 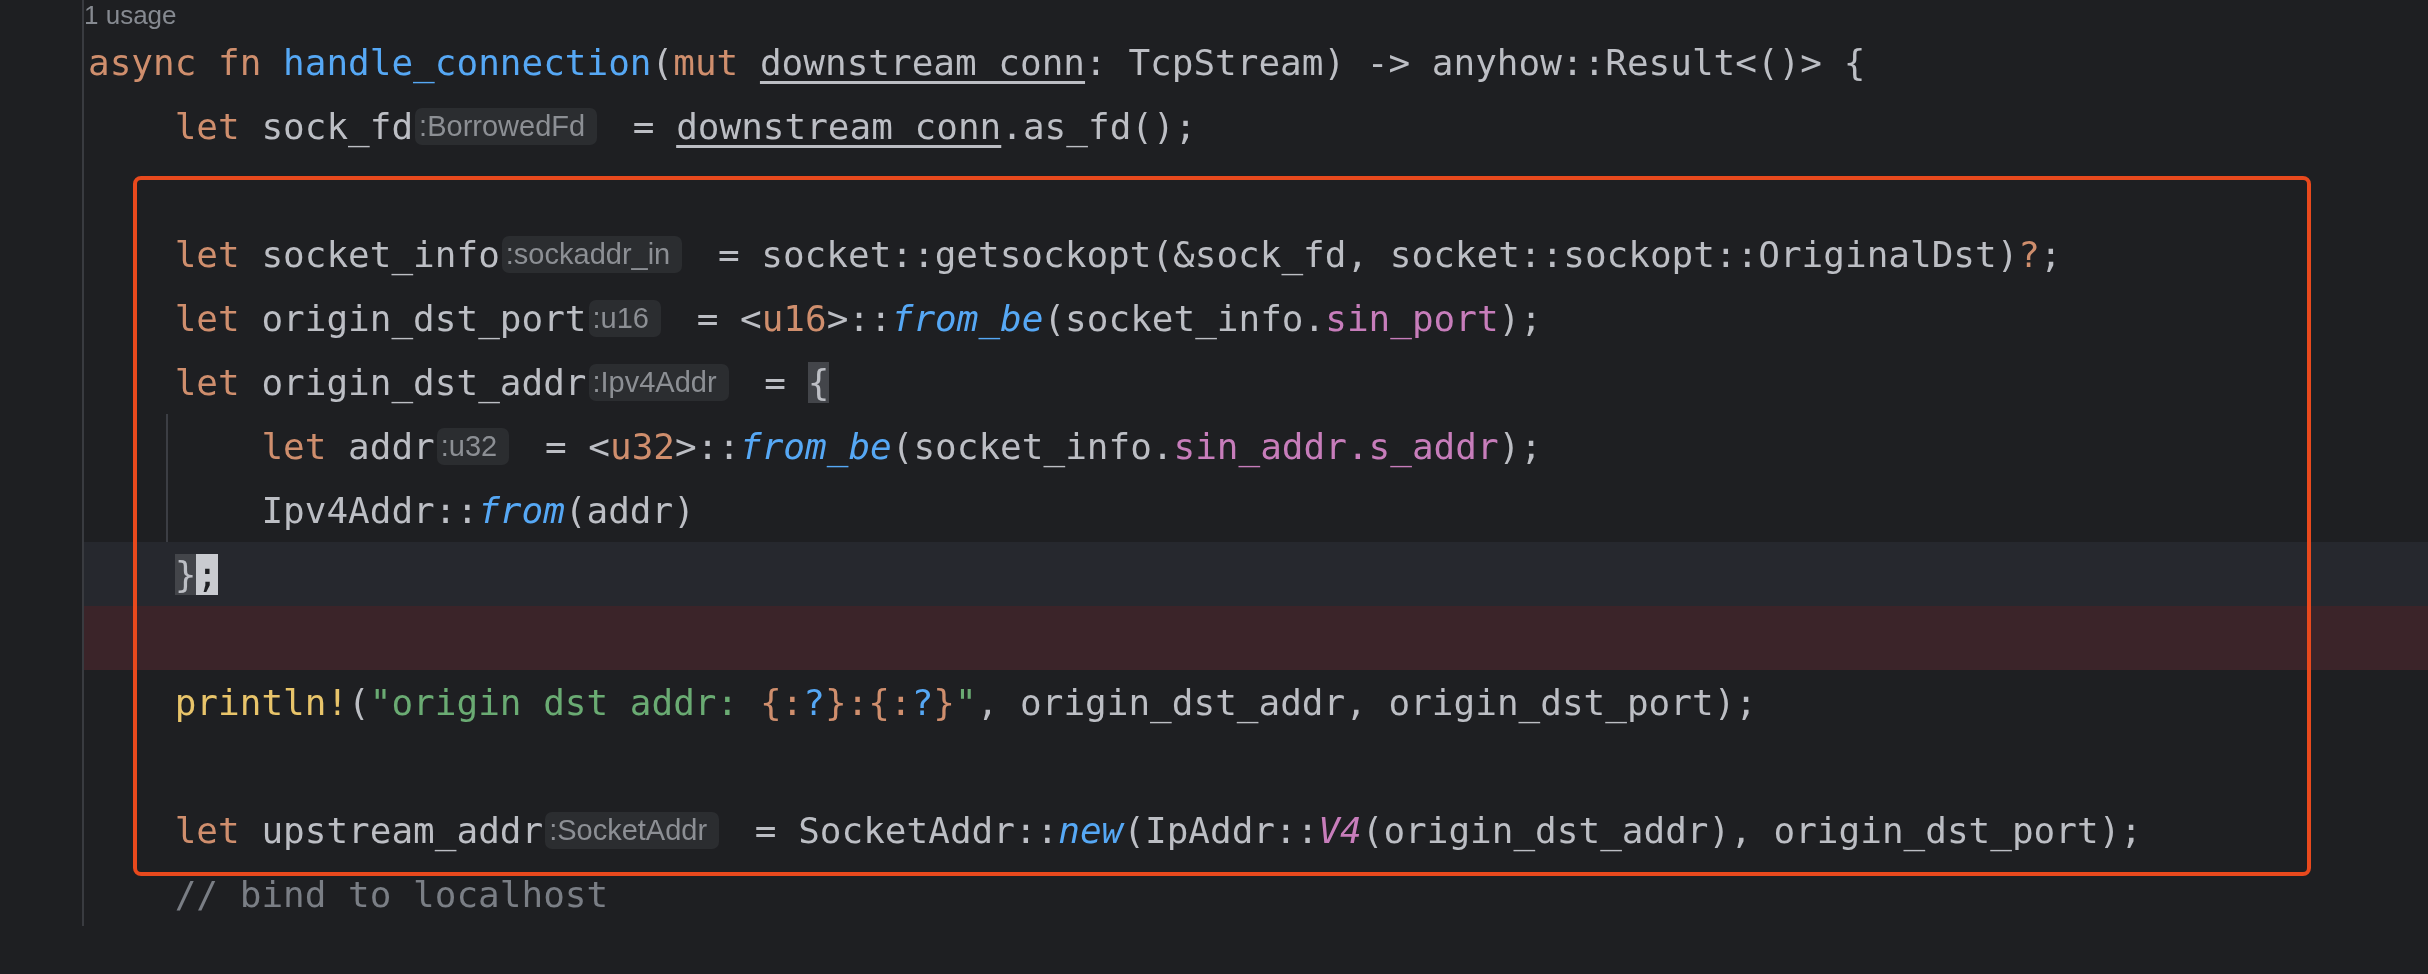 I want to click on type-hint: :sockaddr_in, so click(x=592, y=254).